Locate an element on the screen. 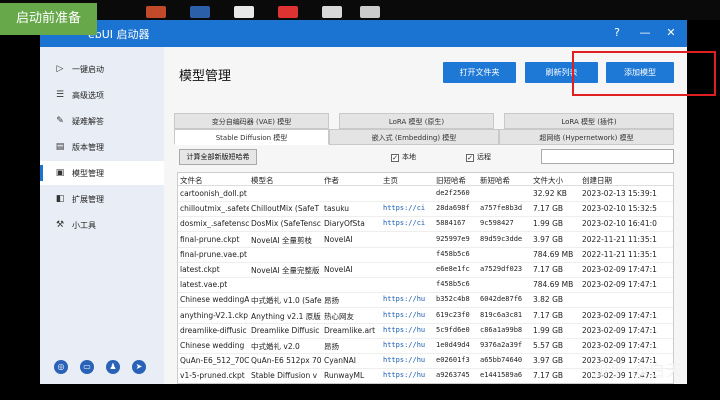 The height and width of the screenshot is (400, 720). close-button: ✕ is located at coordinates (671, 33).